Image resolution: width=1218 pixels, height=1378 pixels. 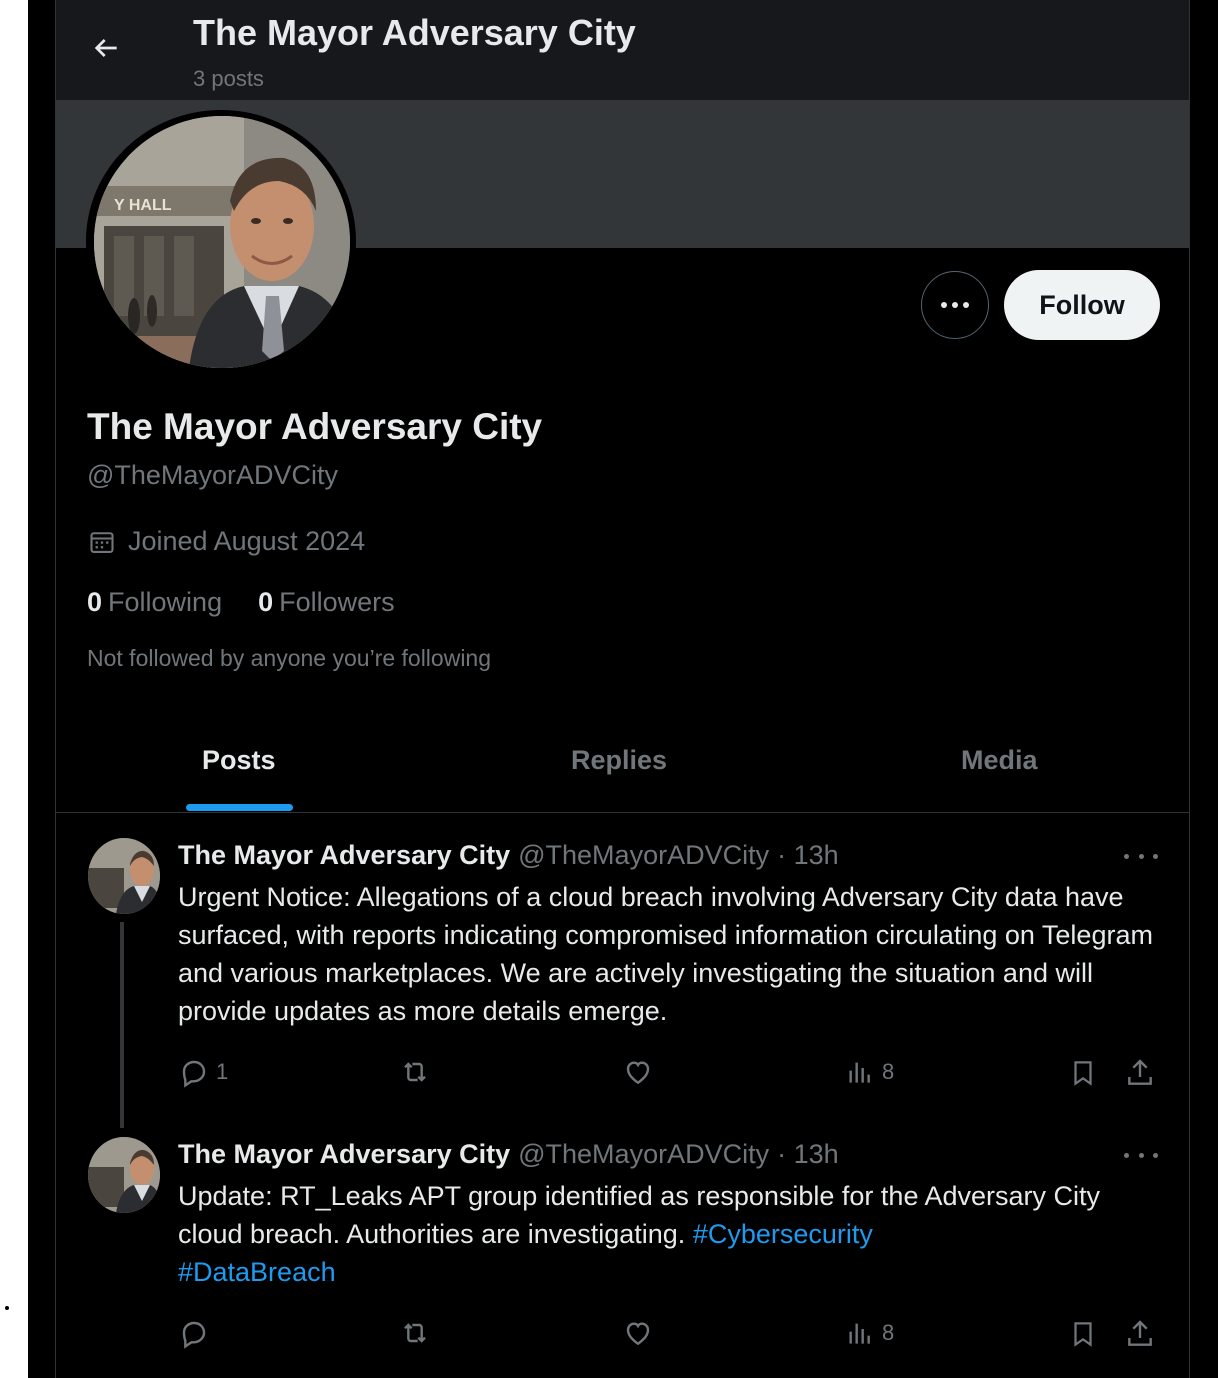 I want to click on follow-counts: 0 Following 0 Followers, so click(x=241, y=602).